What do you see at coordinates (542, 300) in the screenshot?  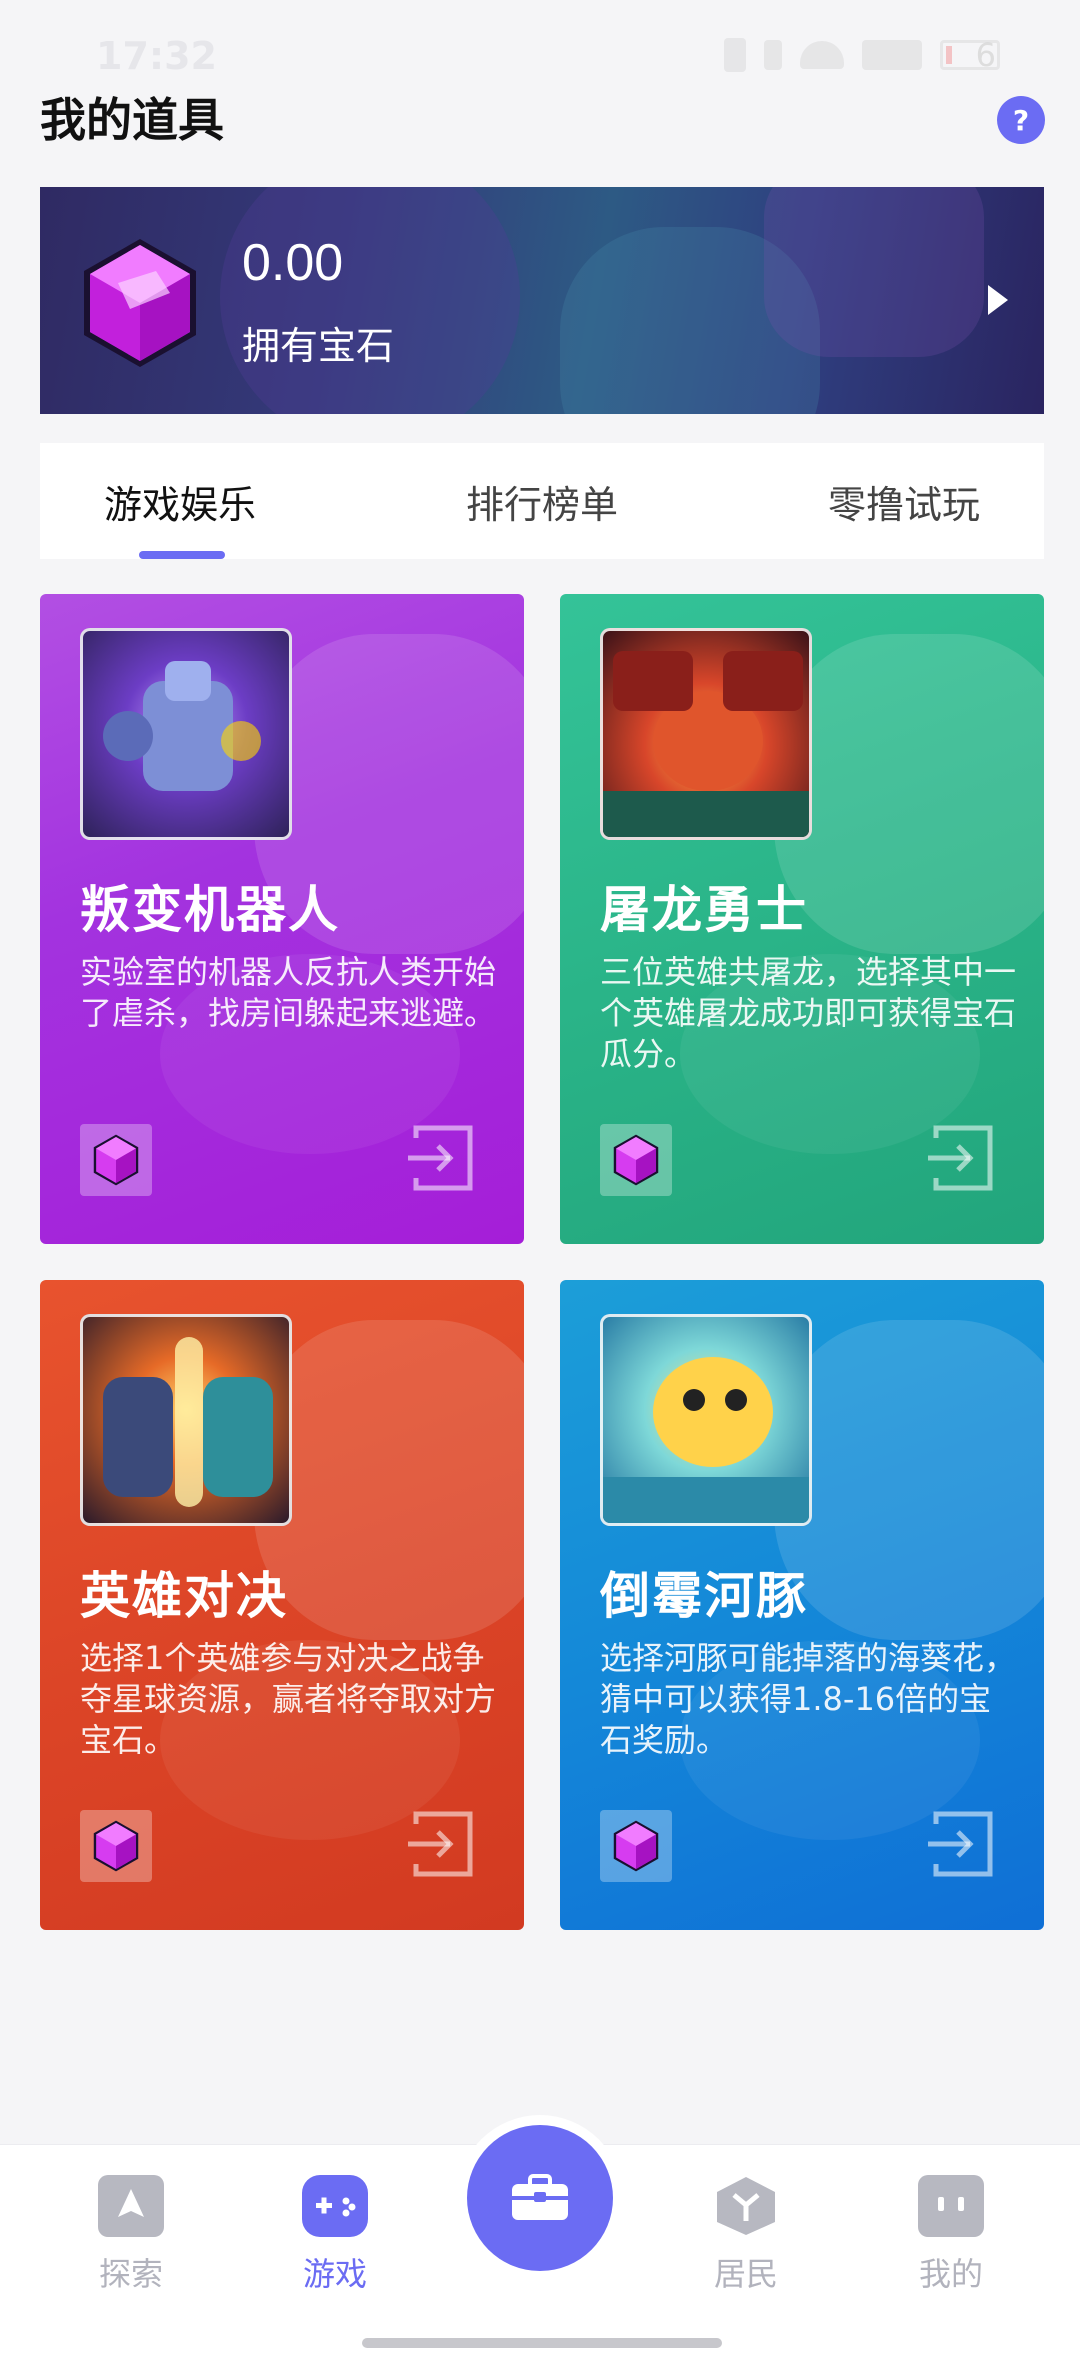 I see `gem-balance-banner: 0.00 拥有宝石` at bounding box center [542, 300].